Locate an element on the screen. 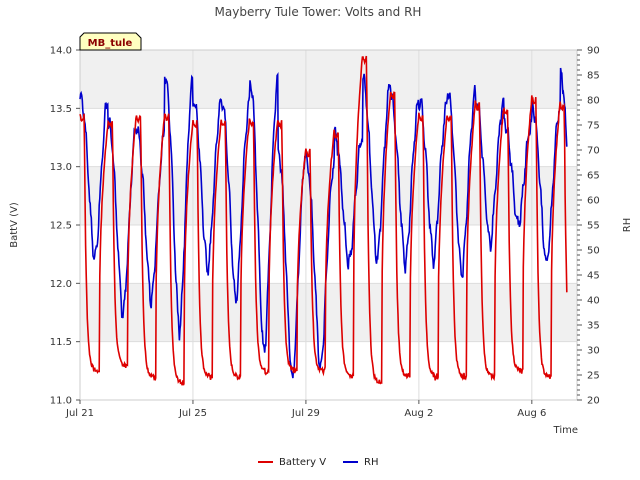  y-right-tick-label: 40 is located at coordinates (593, 301).